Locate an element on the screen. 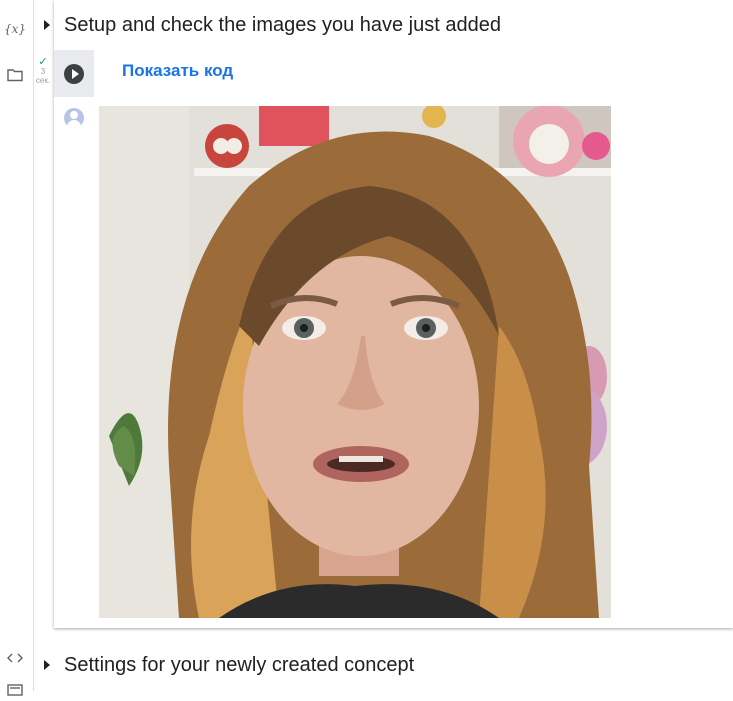 Image resolution: width=733 pixels, height=701 pixels. variables-icon-label: {x} is located at coordinates (15, 29).